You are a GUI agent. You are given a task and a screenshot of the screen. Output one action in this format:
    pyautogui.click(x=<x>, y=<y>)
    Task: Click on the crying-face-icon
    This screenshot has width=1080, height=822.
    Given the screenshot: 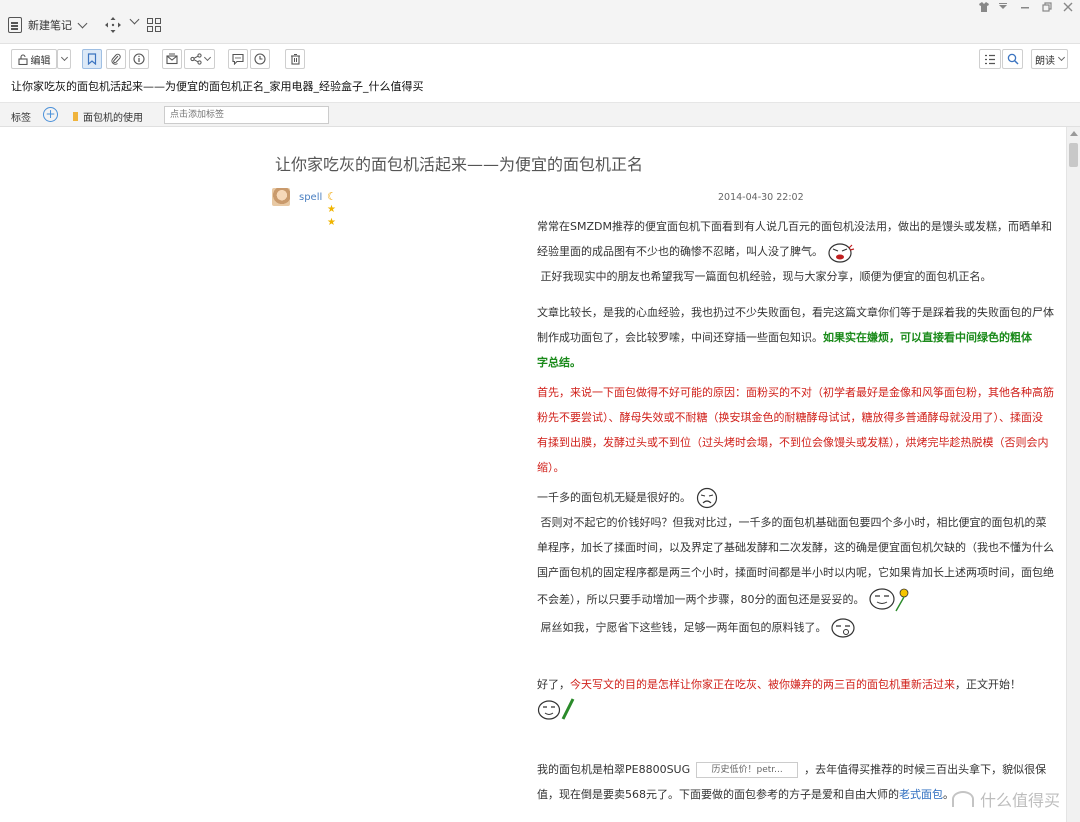 What is the action you would take?
    pyautogui.click(x=706, y=498)
    